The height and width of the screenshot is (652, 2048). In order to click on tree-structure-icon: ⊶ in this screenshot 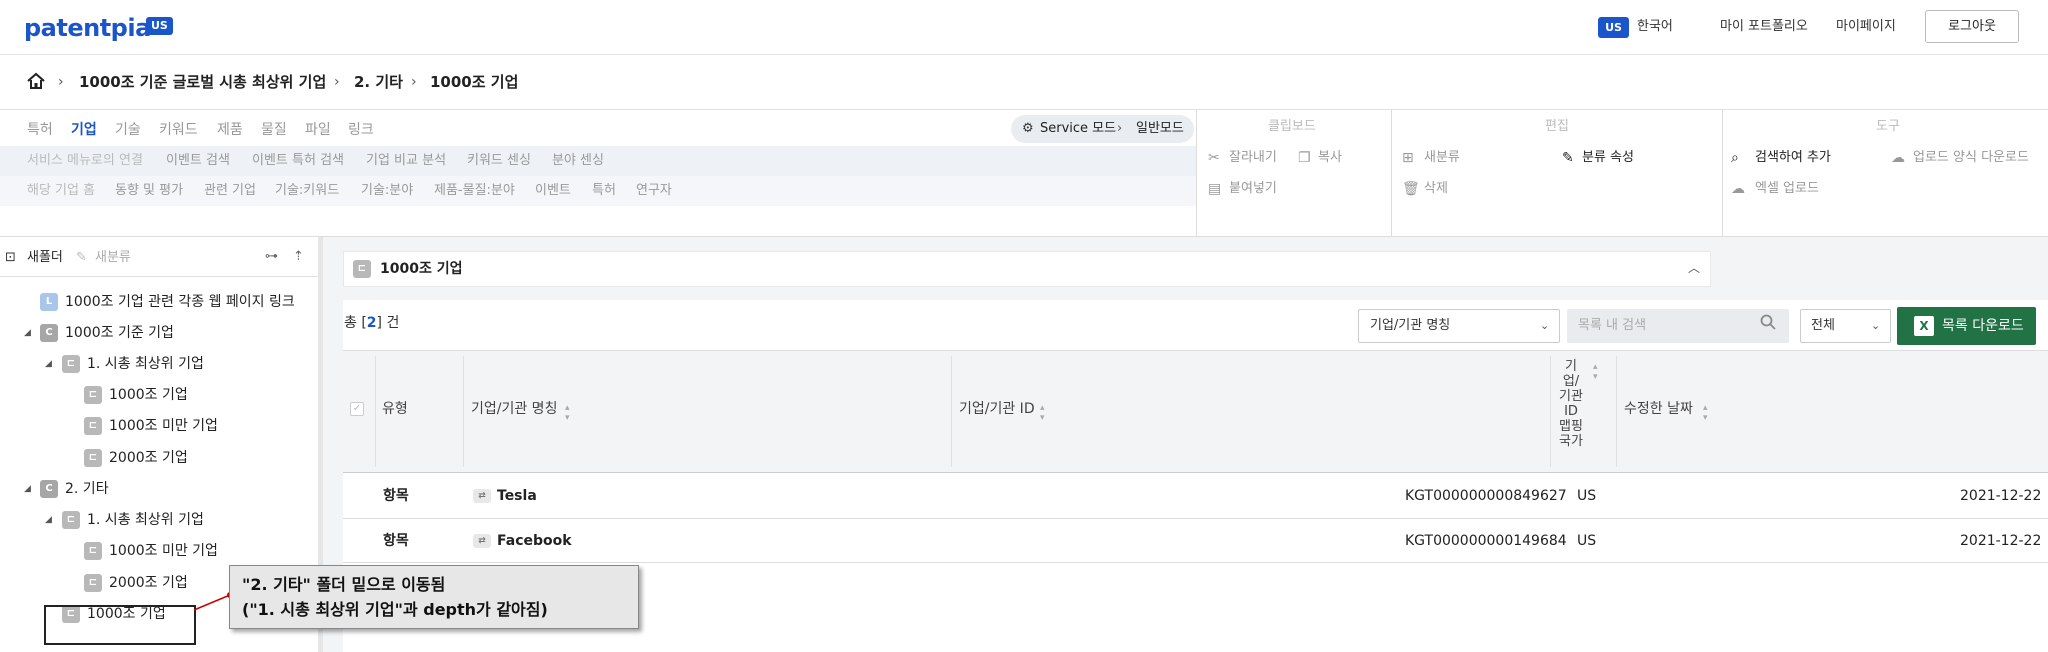, I will do `click(271, 257)`.